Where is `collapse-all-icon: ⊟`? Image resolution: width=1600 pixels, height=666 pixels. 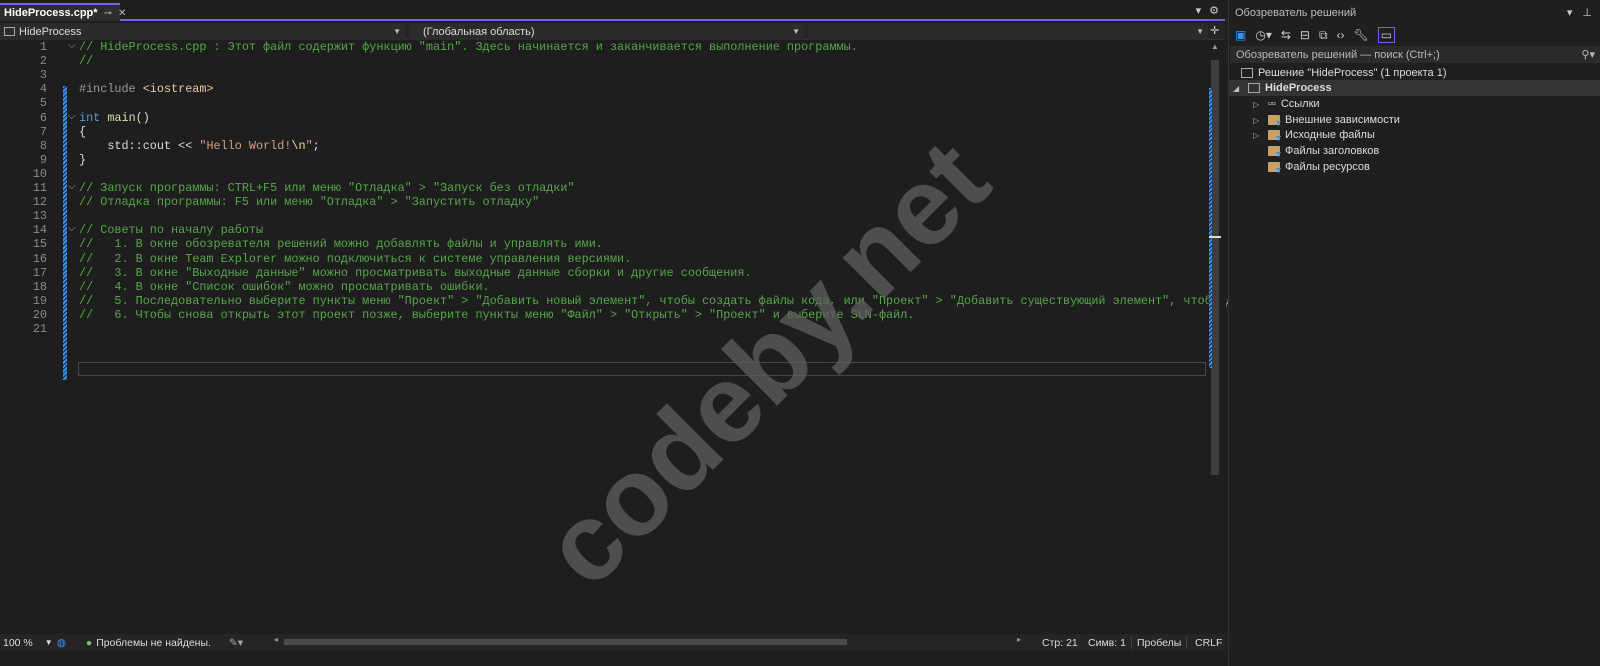
collapse-all-icon: ⊟ is located at coordinates (1305, 35).